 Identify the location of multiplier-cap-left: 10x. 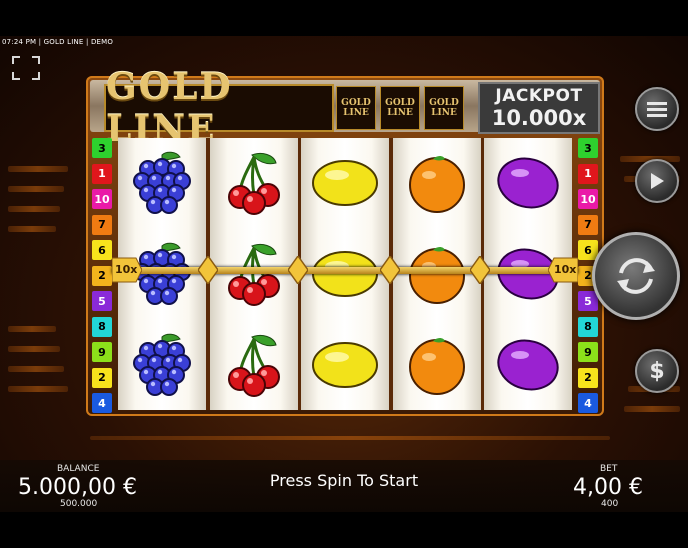
(127, 270).